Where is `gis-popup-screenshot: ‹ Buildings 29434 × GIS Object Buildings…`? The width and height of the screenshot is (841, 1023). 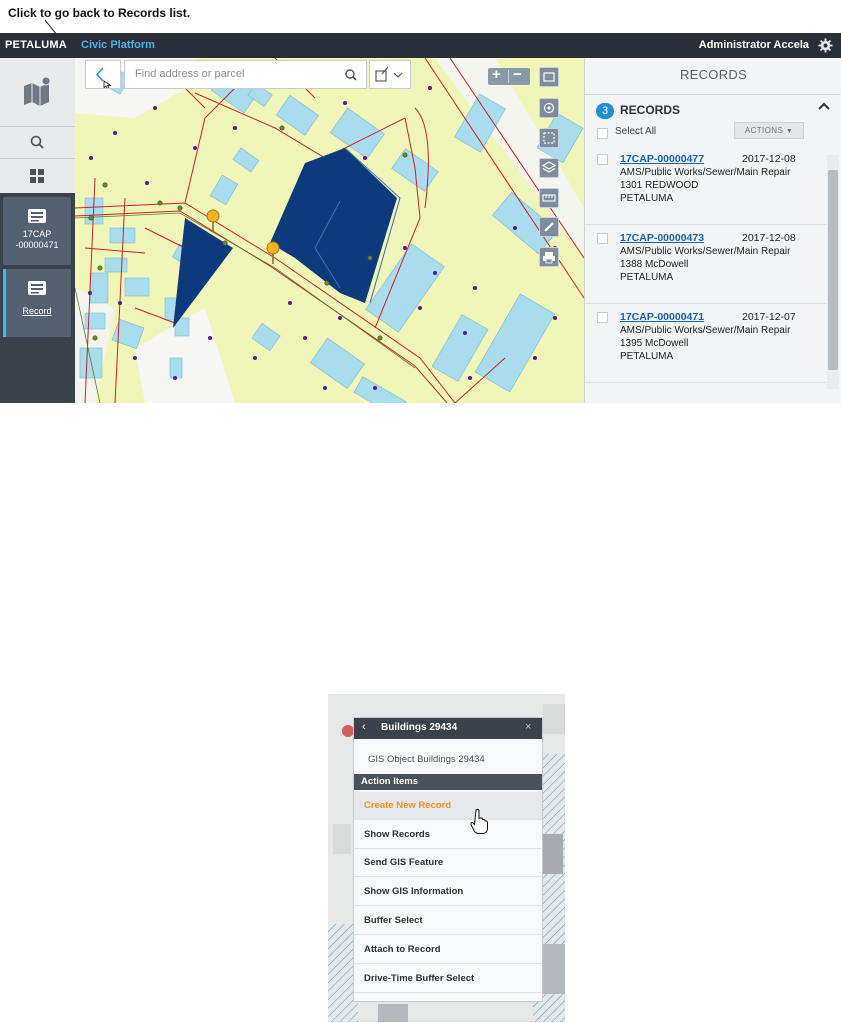
gis-popup-screenshot: ‹ Buildings 29434 × GIS Object Buildings… is located at coordinates (446, 858).